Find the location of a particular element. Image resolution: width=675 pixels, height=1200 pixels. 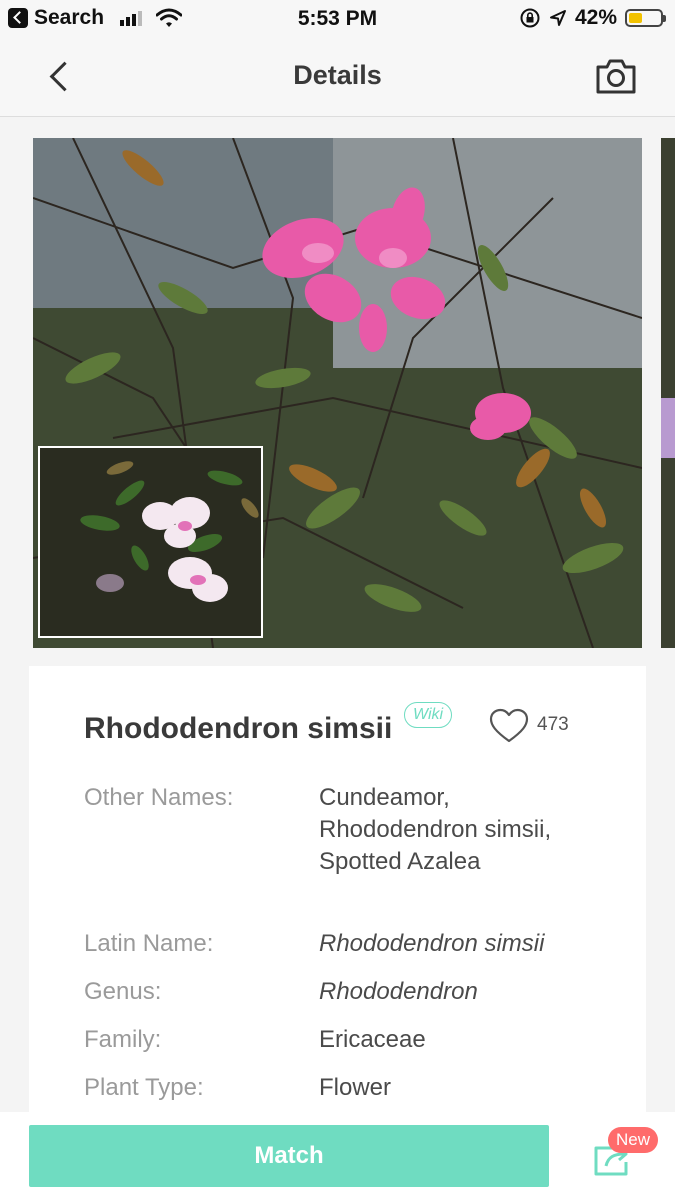

match-button: Match is located at coordinates (289, 1156).